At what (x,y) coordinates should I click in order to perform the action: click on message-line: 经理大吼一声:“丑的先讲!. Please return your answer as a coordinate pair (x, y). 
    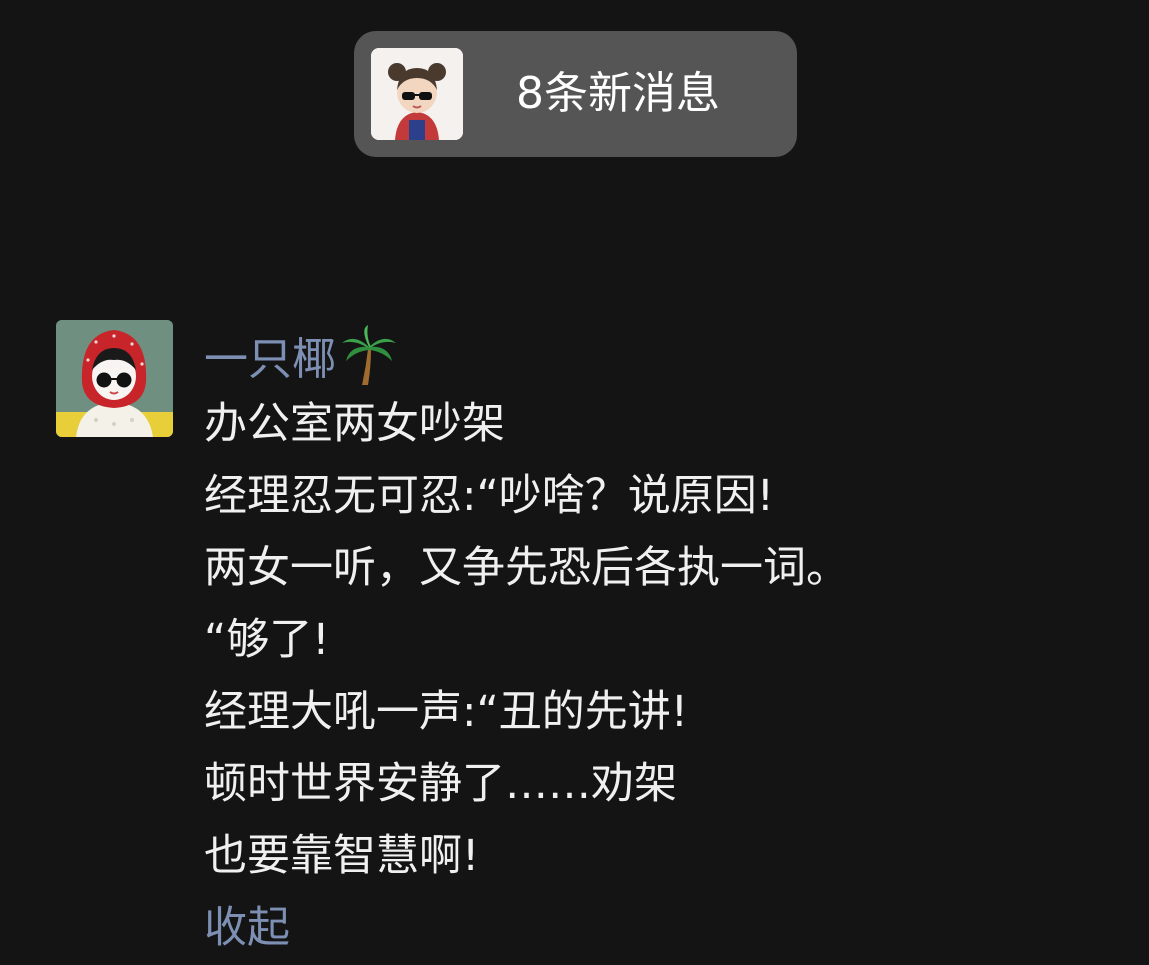
    Looking at the image, I should click on (446, 712).